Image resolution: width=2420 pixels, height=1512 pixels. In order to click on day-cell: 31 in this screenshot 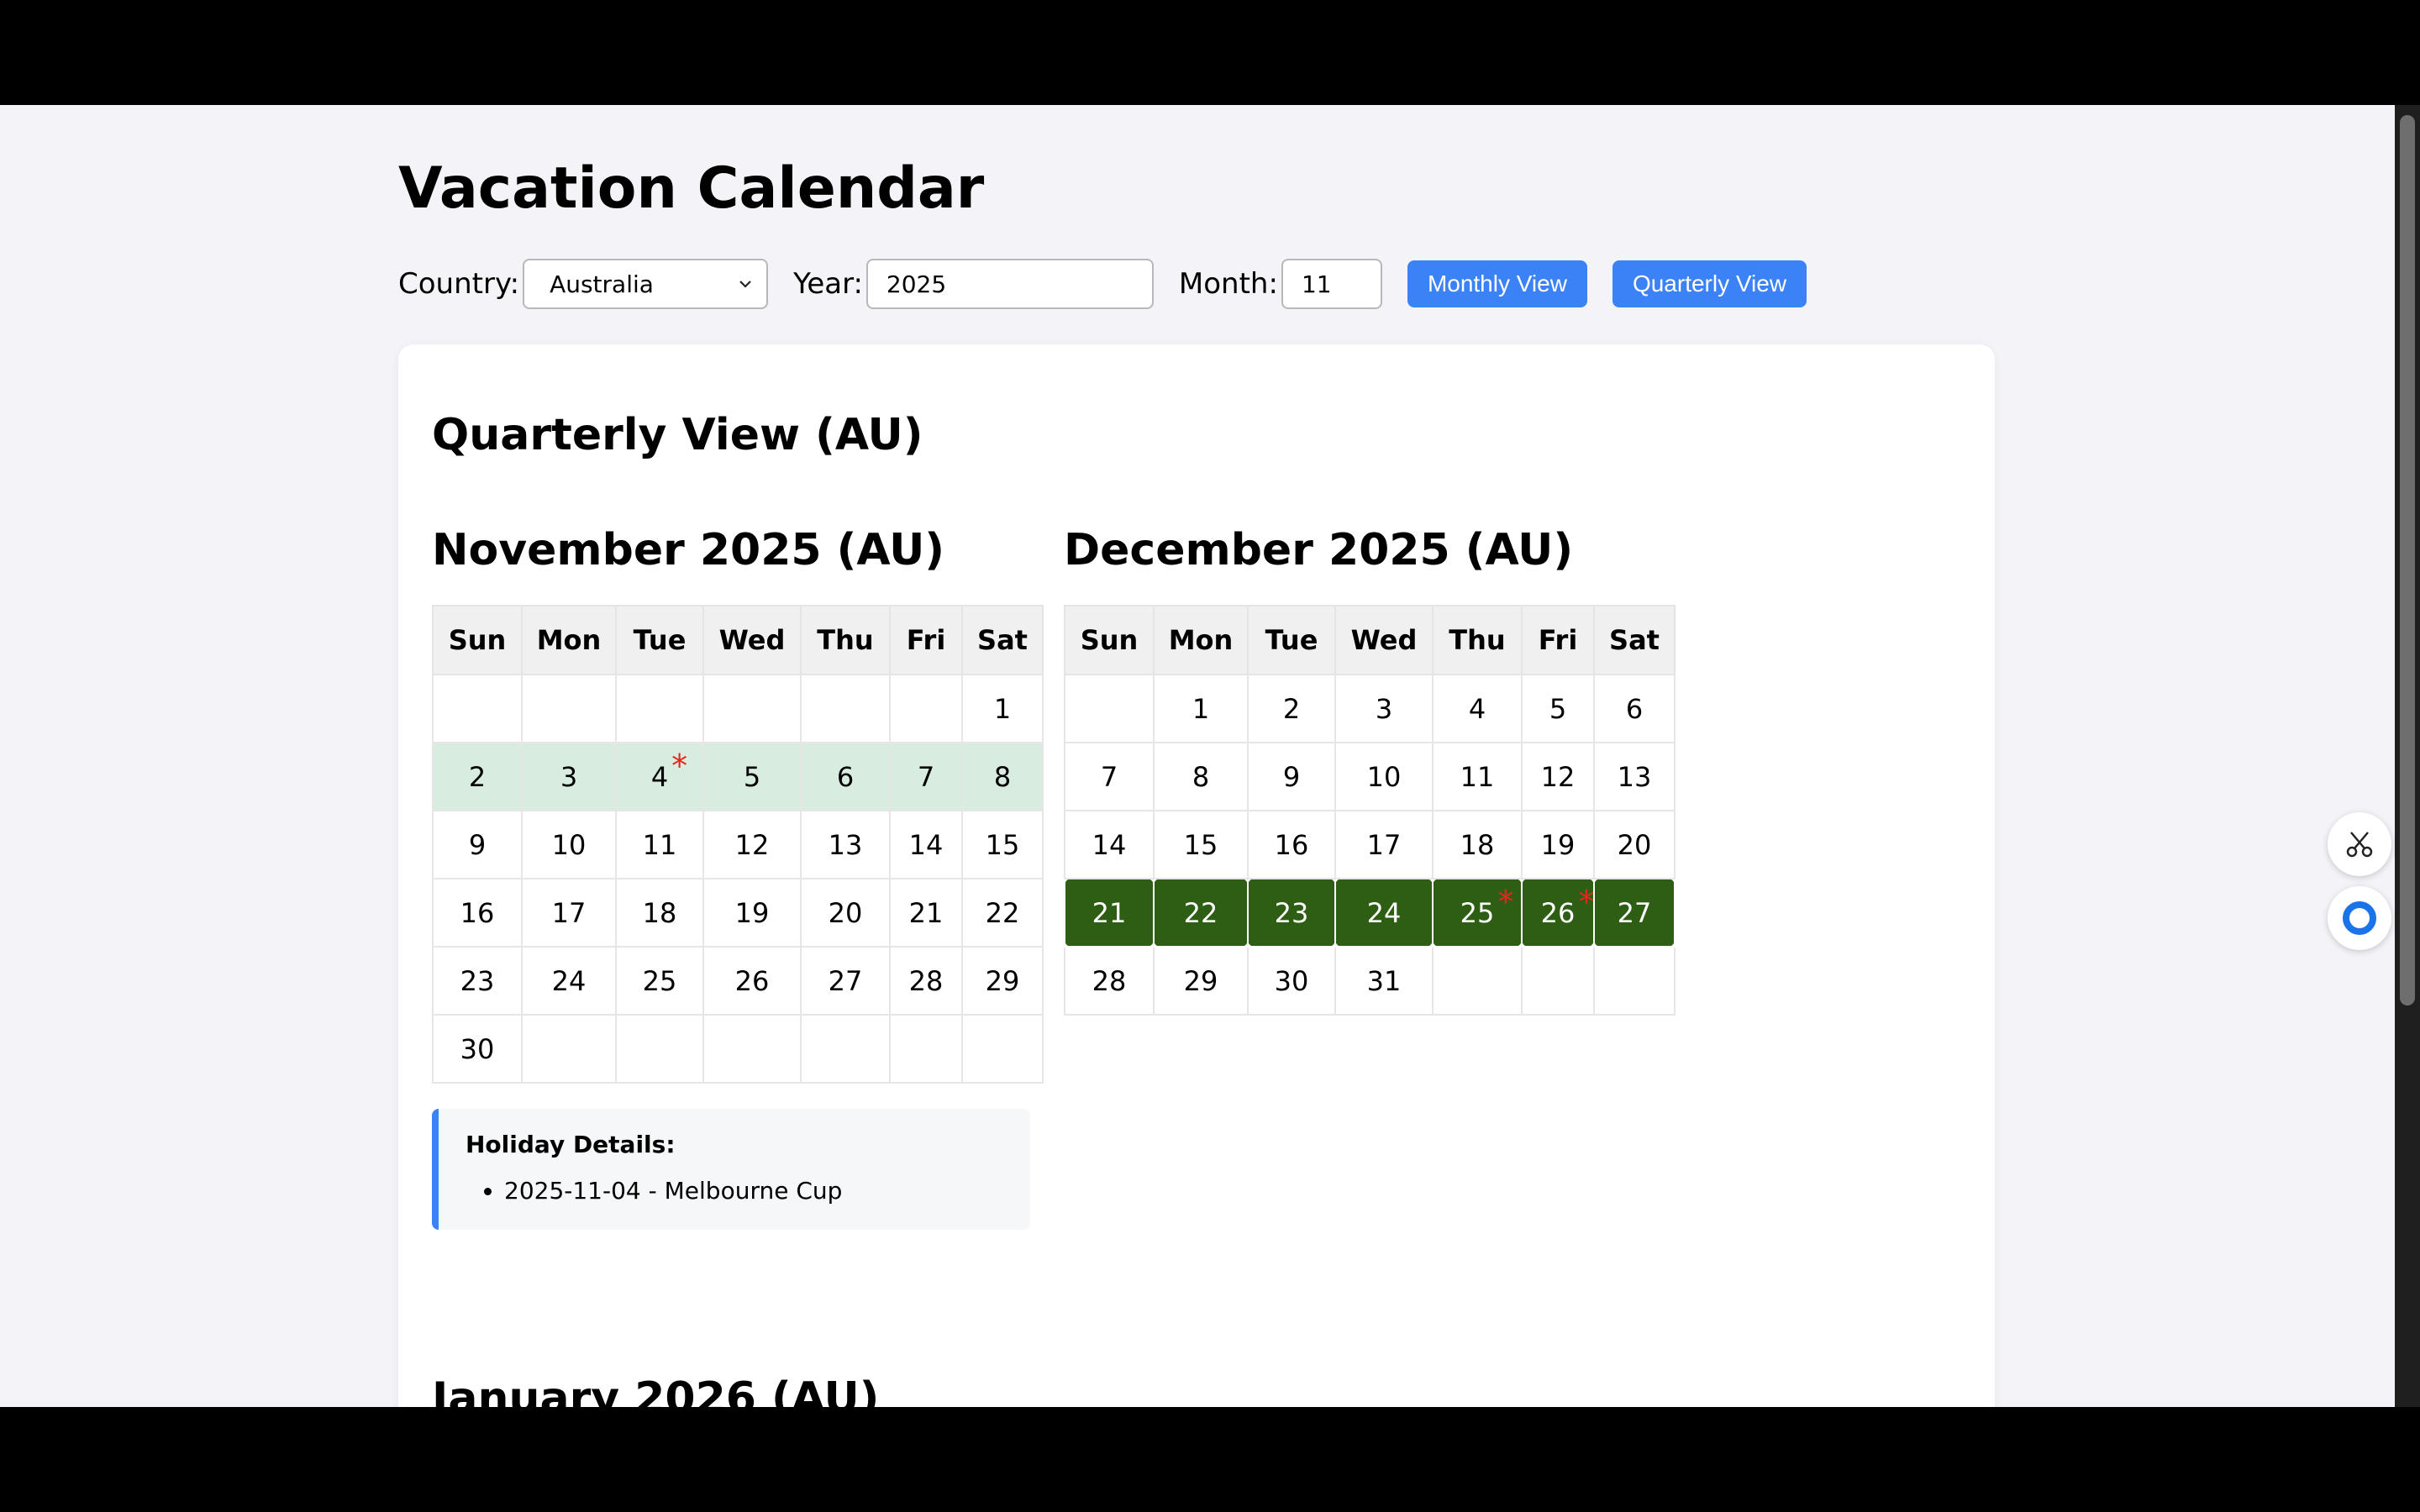, I will do `click(1384, 981)`.